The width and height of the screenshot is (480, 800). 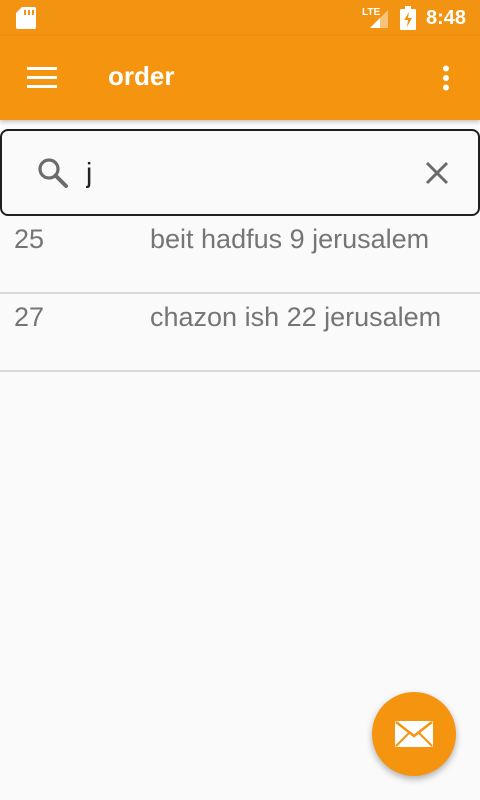 I want to click on menu-button, so click(x=42, y=78).